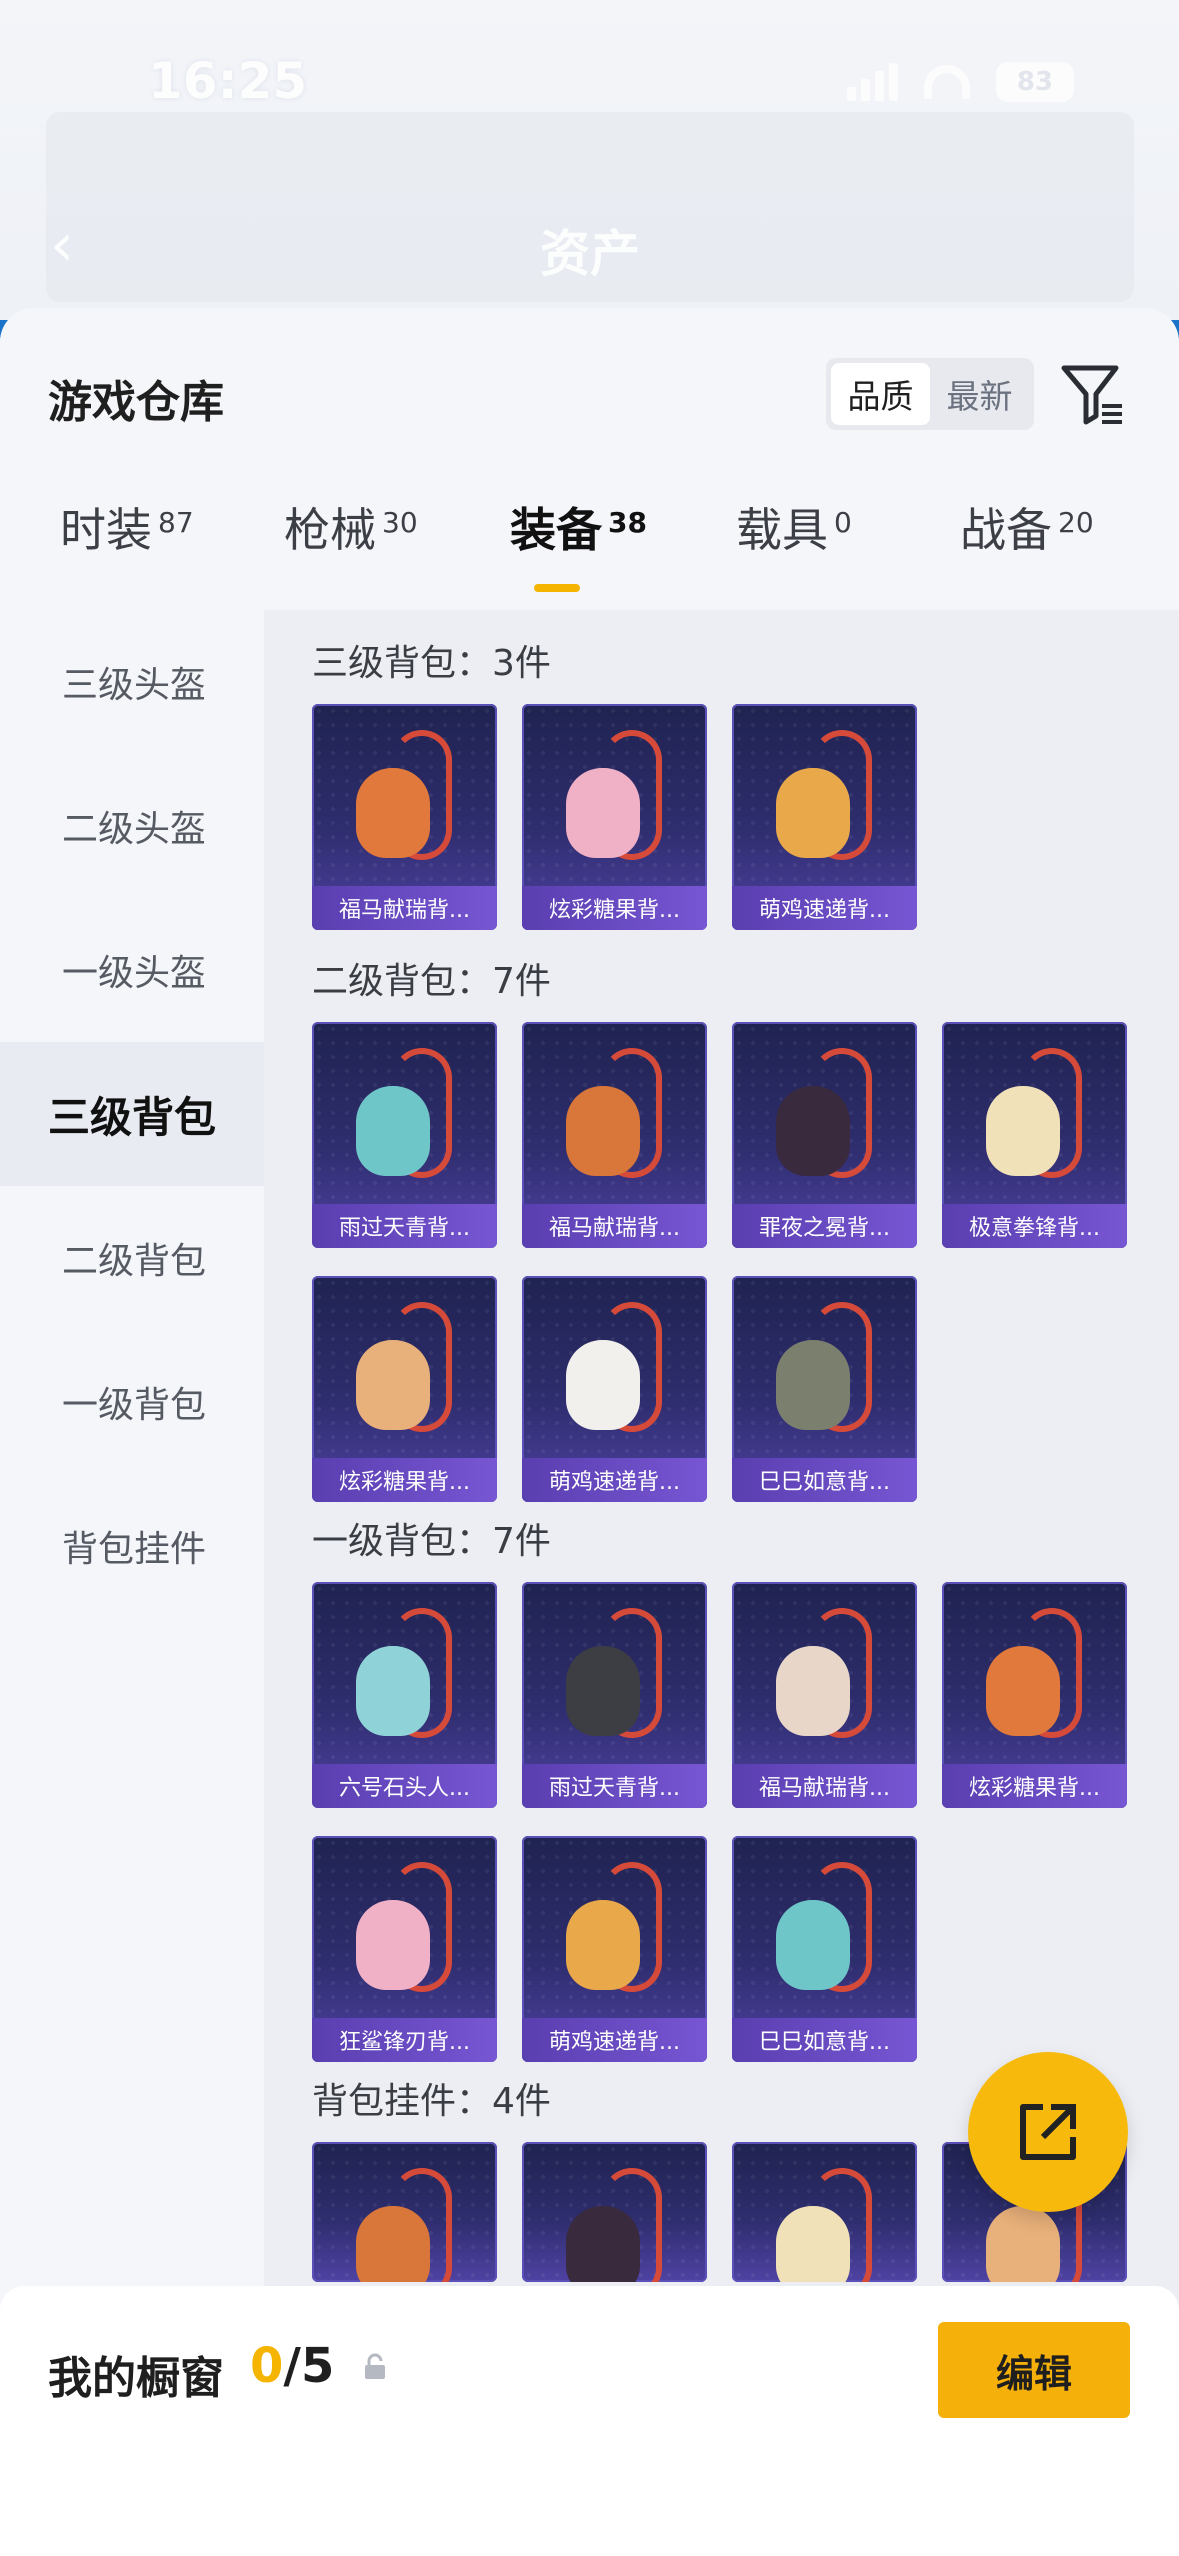 The height and width of the screenshot is (2556, 1179). I want to click on sidebar-item-backpack-charm: 背包挂件, so click(132, 1546).